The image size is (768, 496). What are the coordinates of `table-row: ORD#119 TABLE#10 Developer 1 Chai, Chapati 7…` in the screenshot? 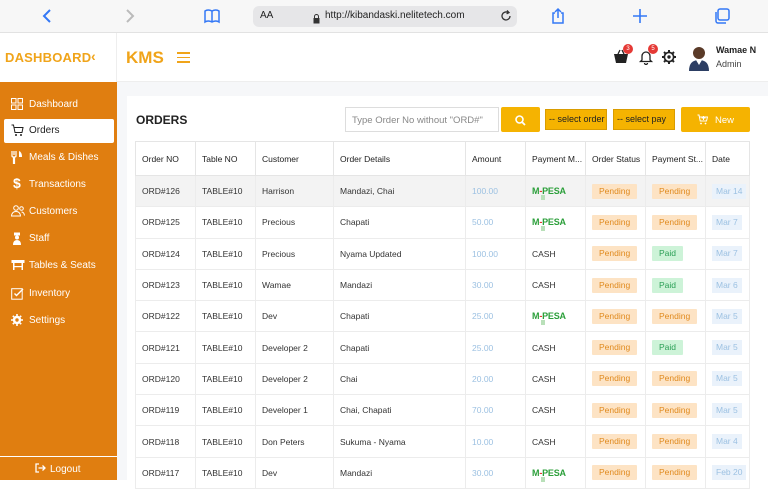 It's located at (442, 410).